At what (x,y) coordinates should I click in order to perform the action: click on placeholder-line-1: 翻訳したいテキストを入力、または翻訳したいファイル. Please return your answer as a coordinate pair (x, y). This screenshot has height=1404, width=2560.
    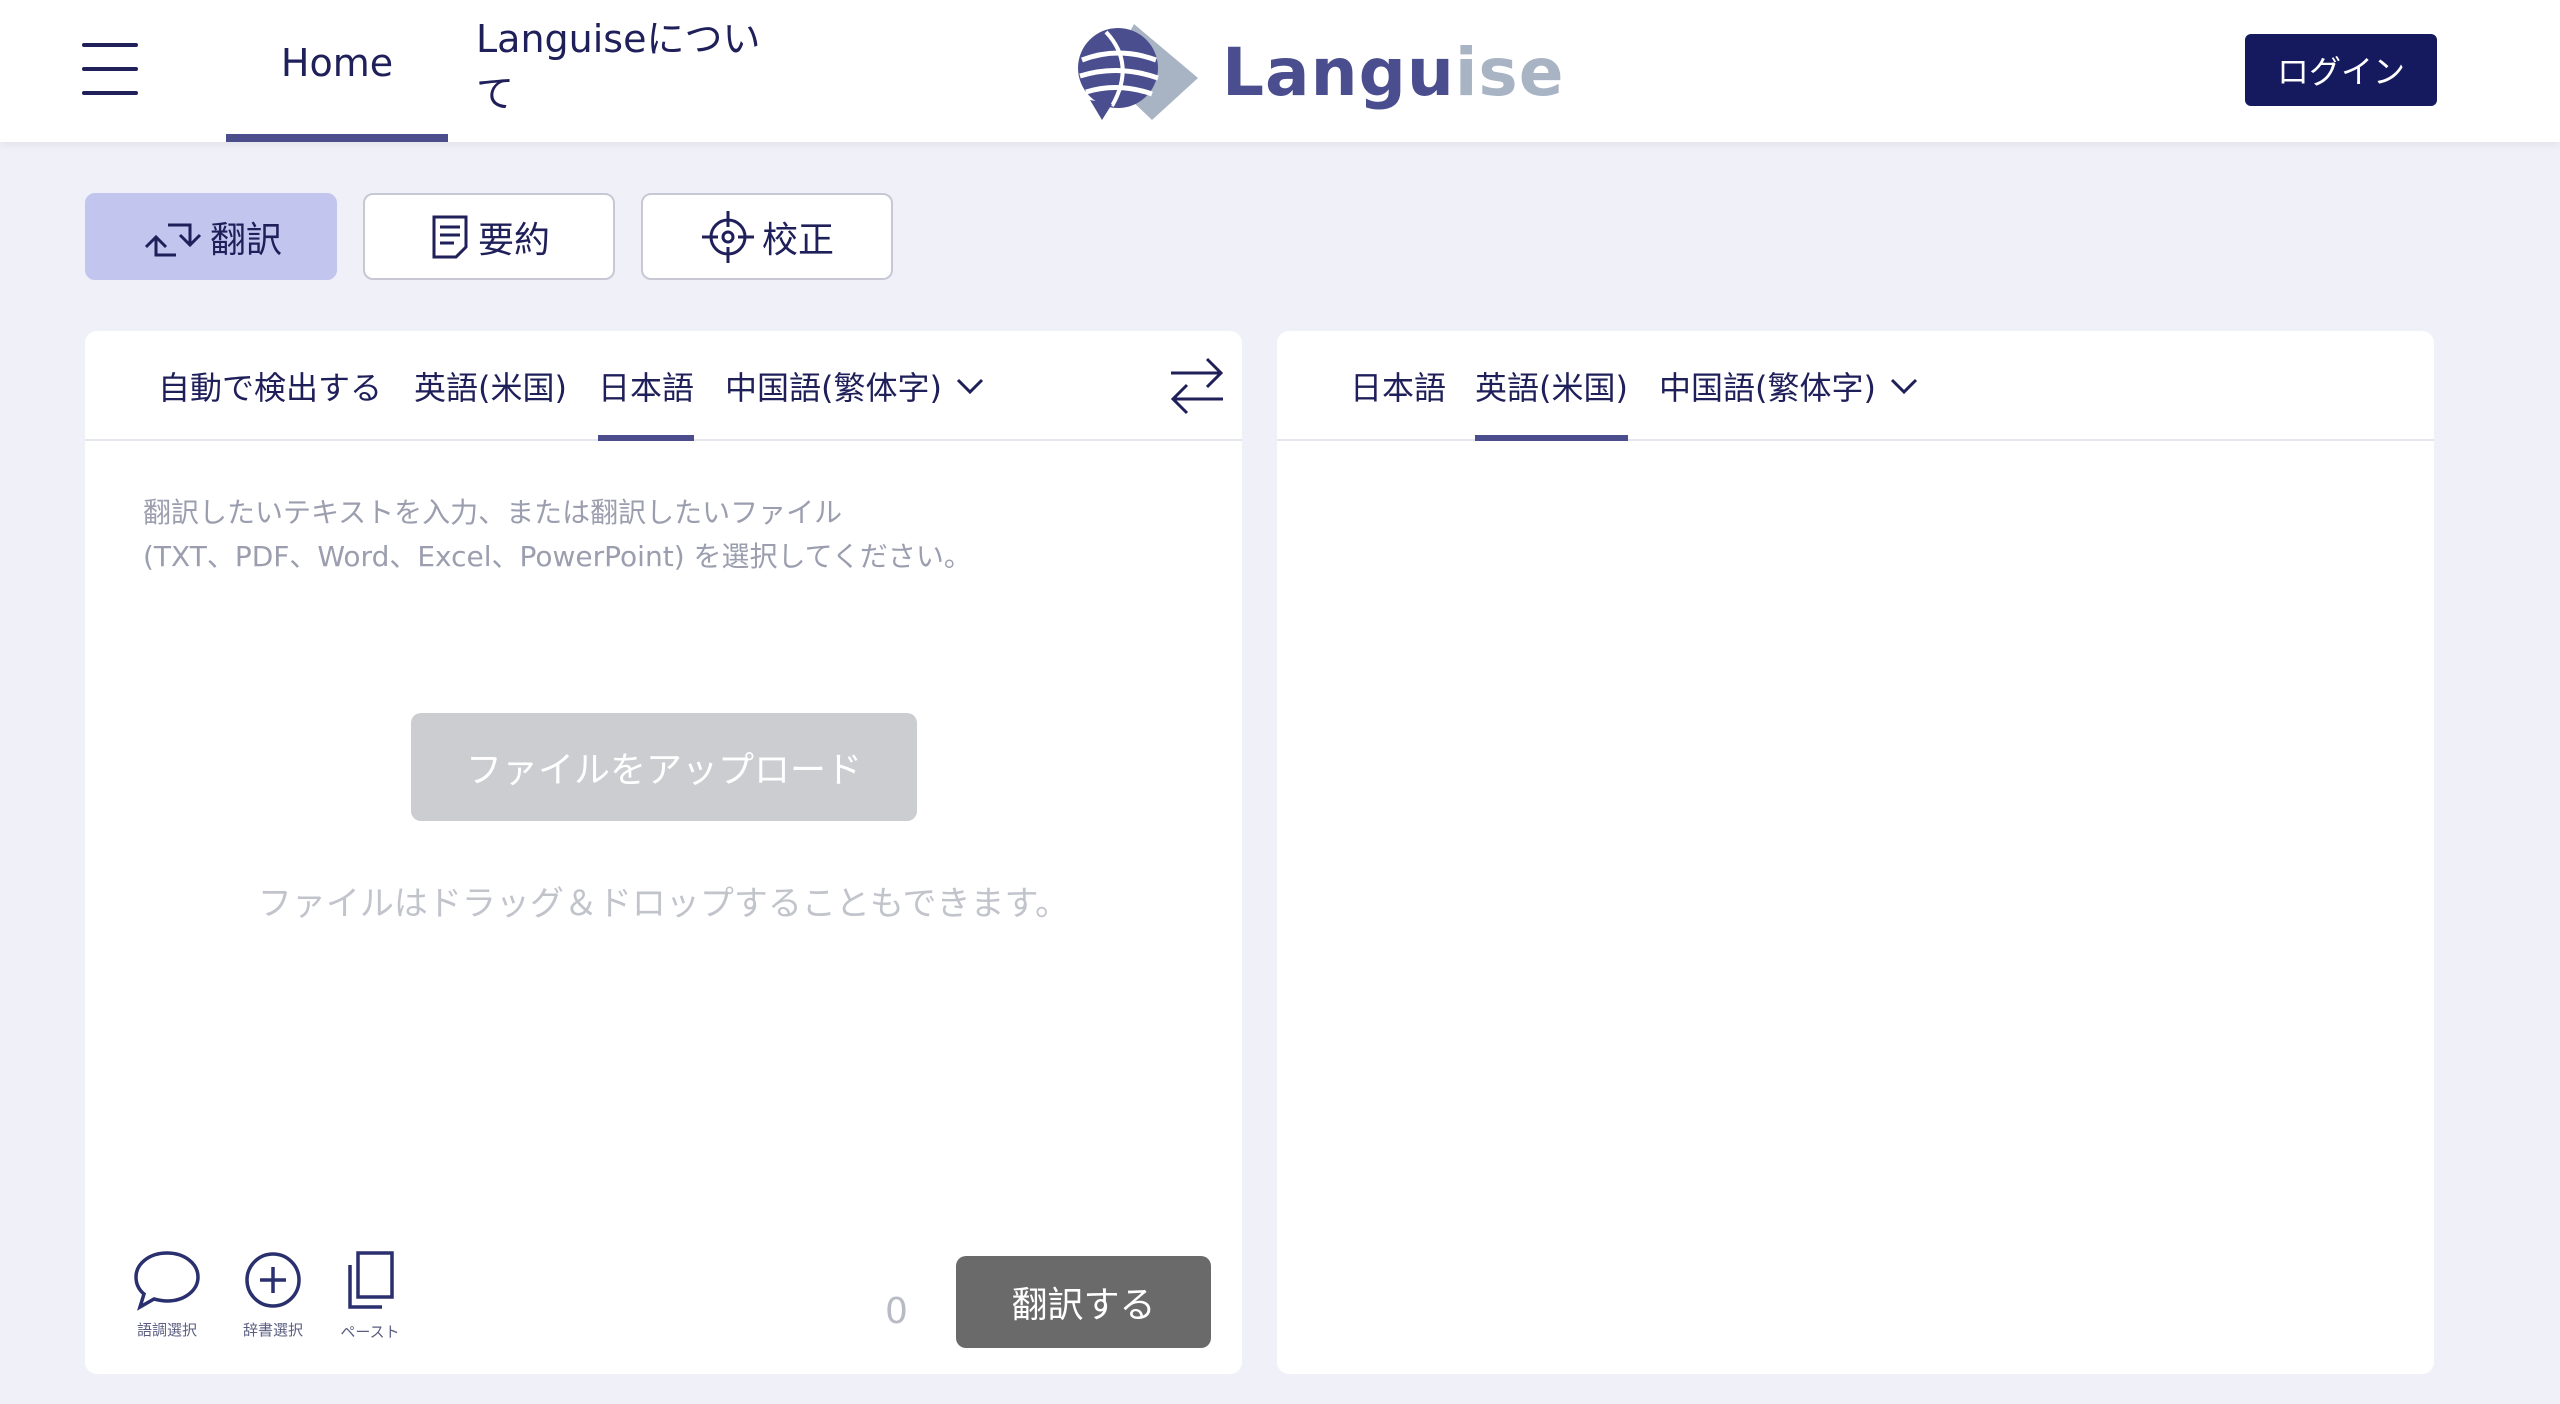
    Looking at the image, I should click on (493, 512).